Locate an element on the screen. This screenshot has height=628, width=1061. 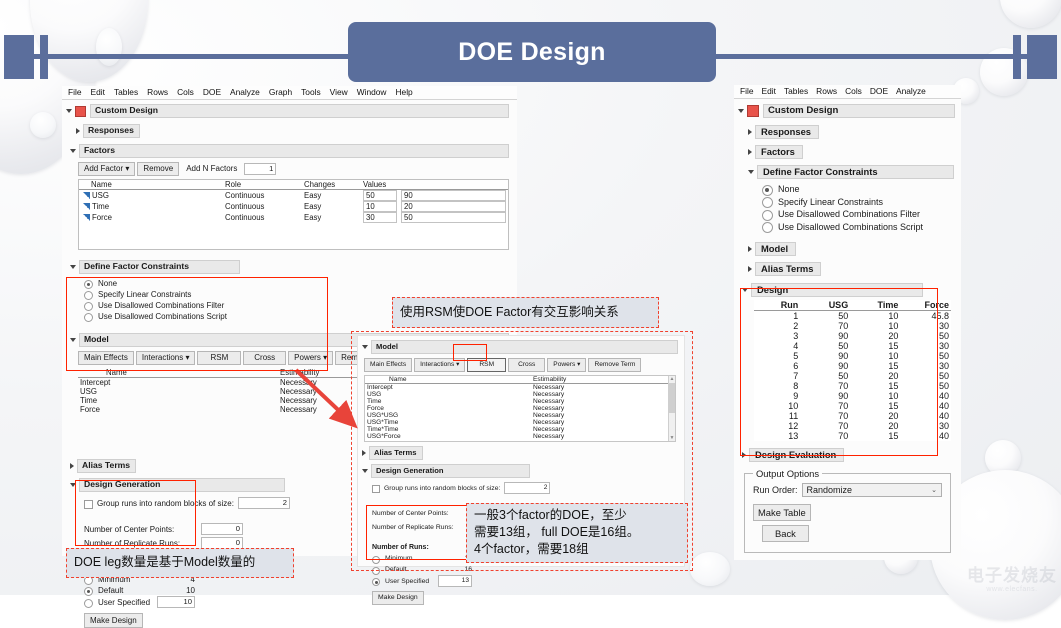
add-factor-button: Add Factor ▾ is located at coordinates (107, 169).